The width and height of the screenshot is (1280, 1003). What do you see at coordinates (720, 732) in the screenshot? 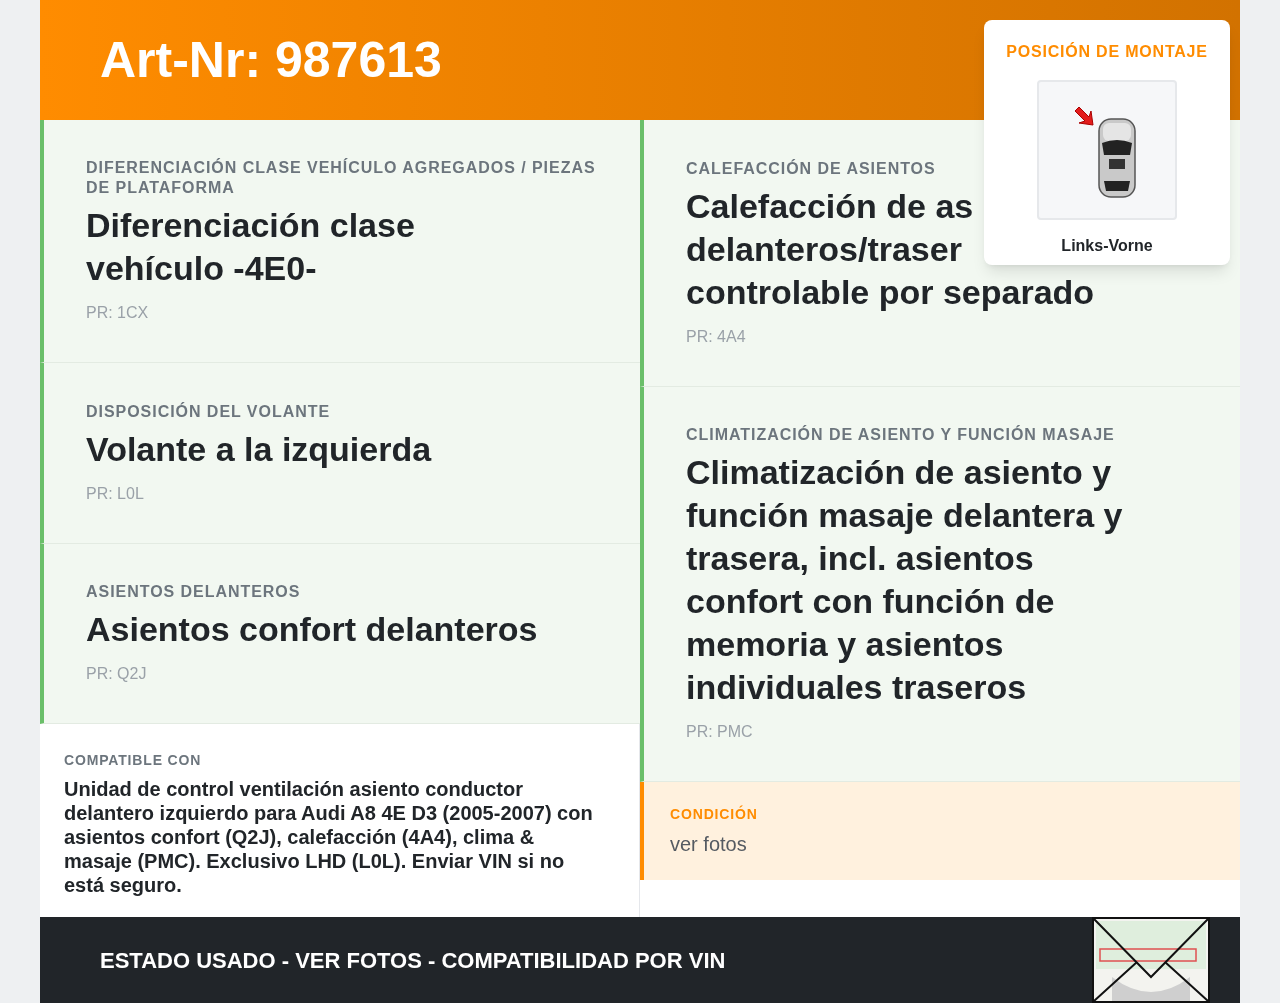
I see `pr-code: PR: PMC` at bounding box center [720, 732].